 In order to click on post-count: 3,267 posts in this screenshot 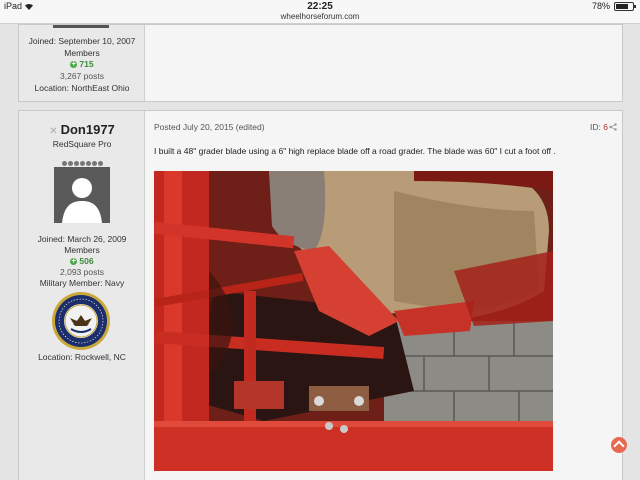, I will do `click(82, 76)`.